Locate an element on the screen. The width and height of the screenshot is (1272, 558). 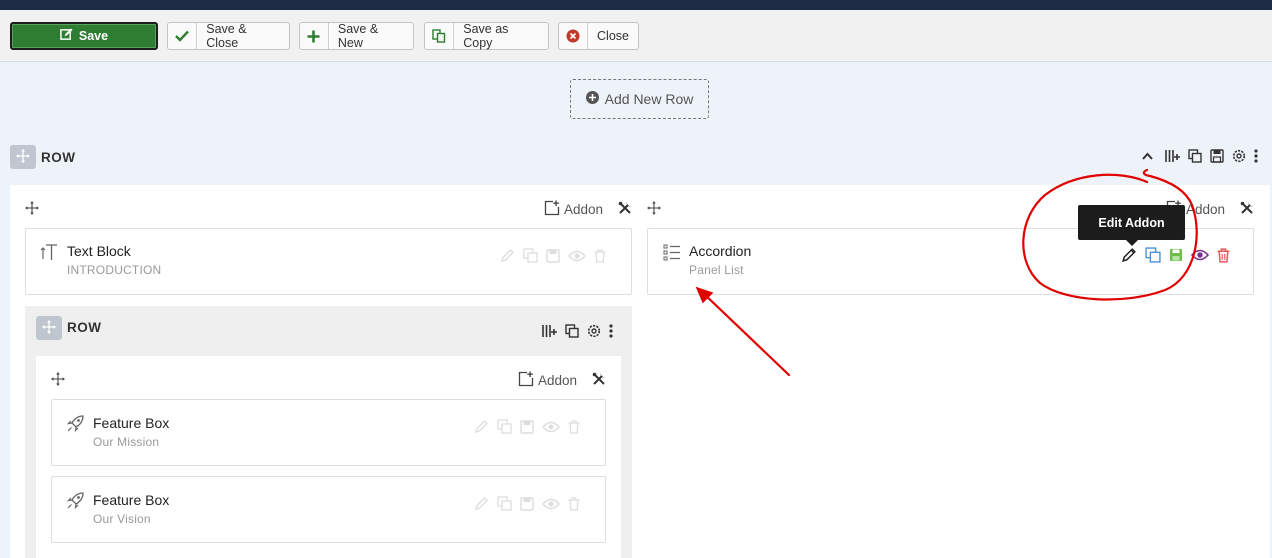
text-block-icon is located at coordinates (49, 253).